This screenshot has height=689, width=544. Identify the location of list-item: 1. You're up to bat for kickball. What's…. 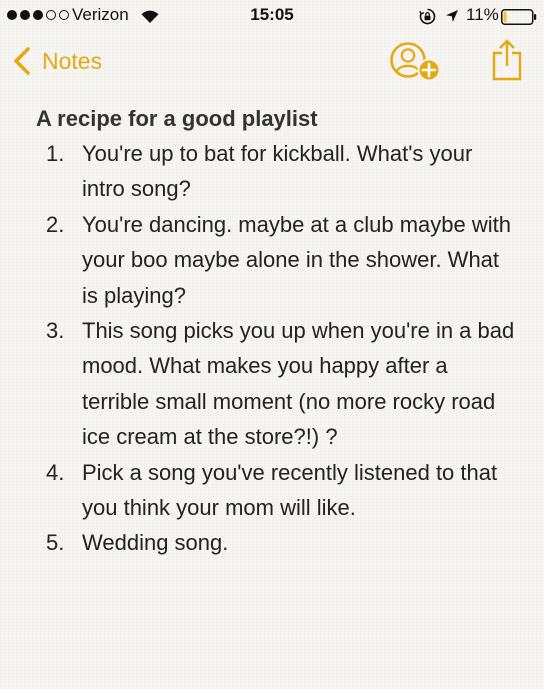
(276, 171).